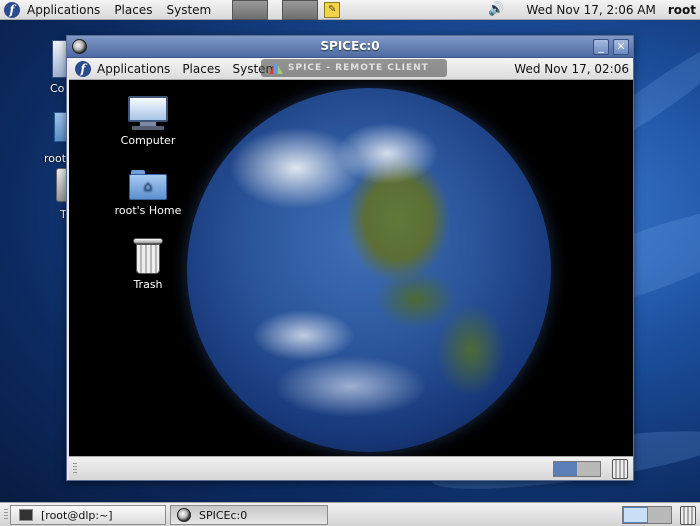  I want to click on taskbar-spice: SPICEc:0, so click(249, 515).